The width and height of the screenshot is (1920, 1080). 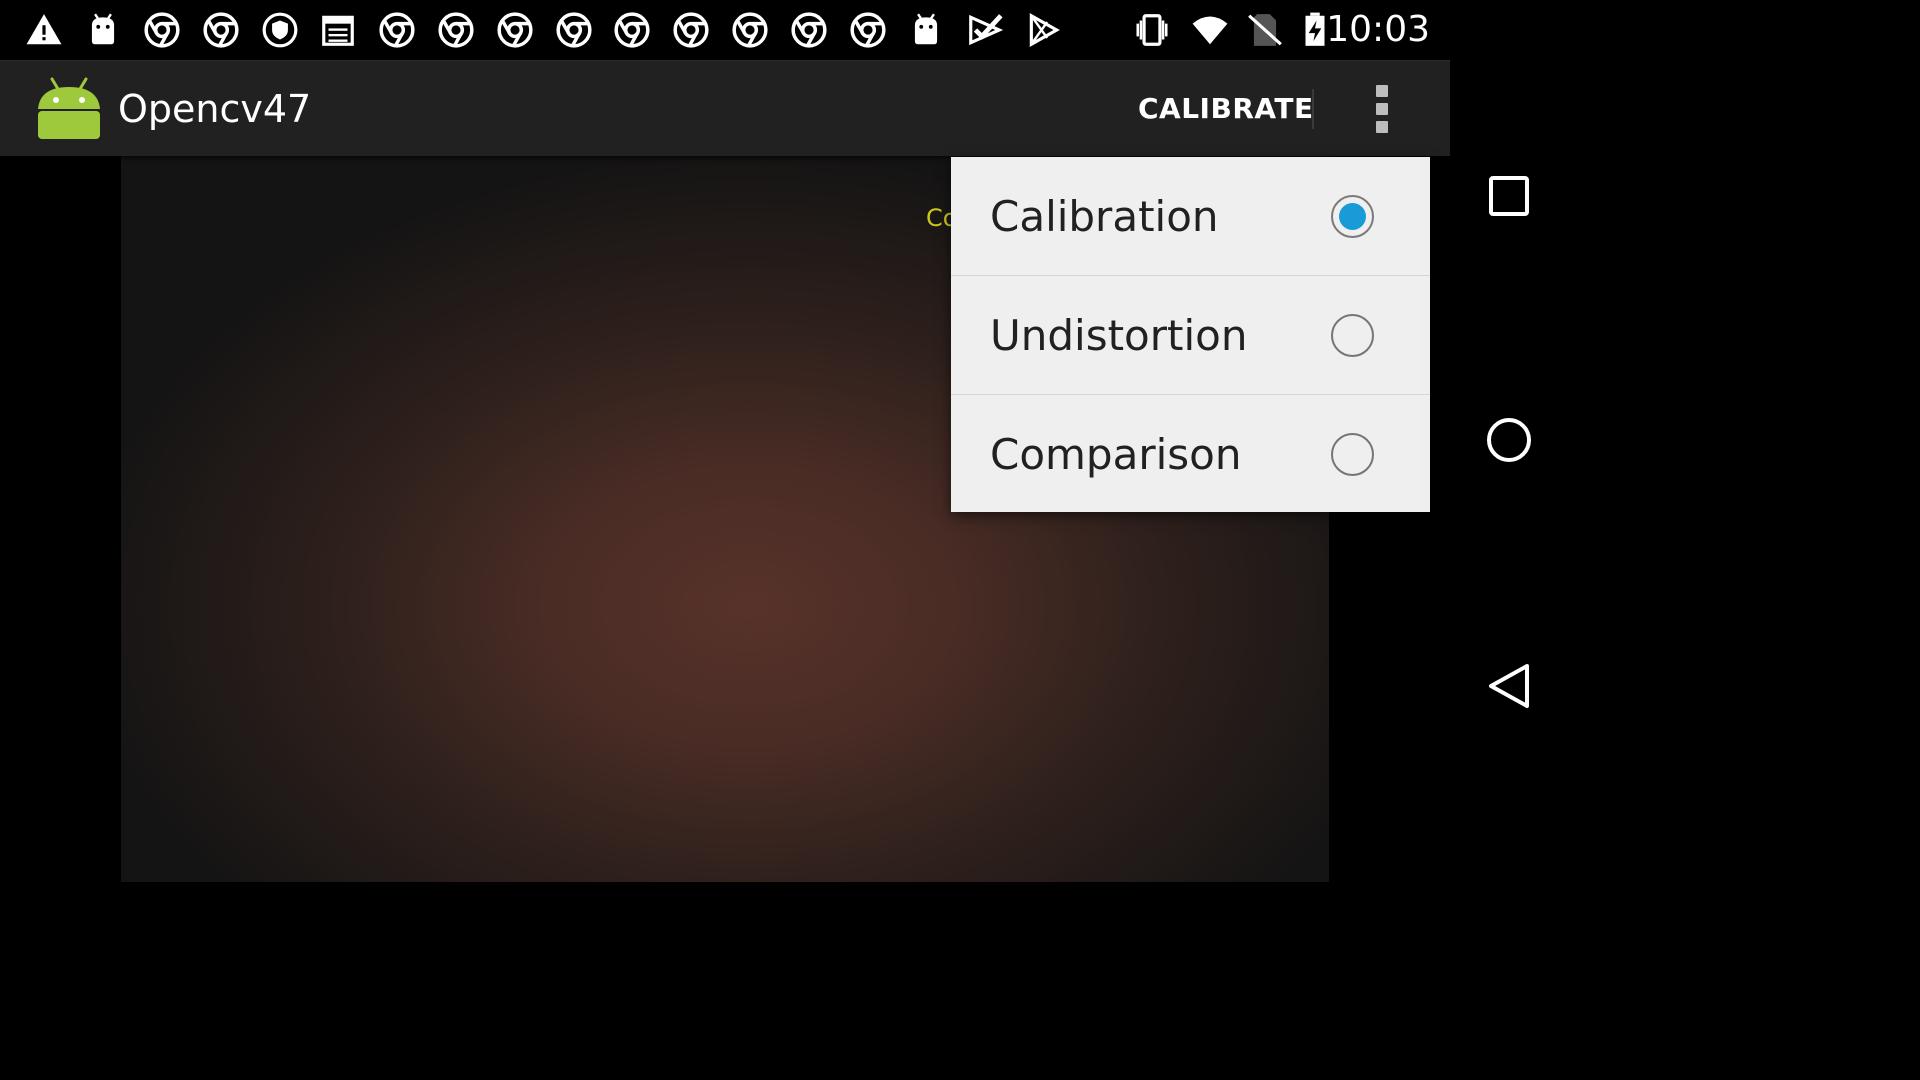 I want to click on overflow-menu-button, so click(x=1382, y=109).